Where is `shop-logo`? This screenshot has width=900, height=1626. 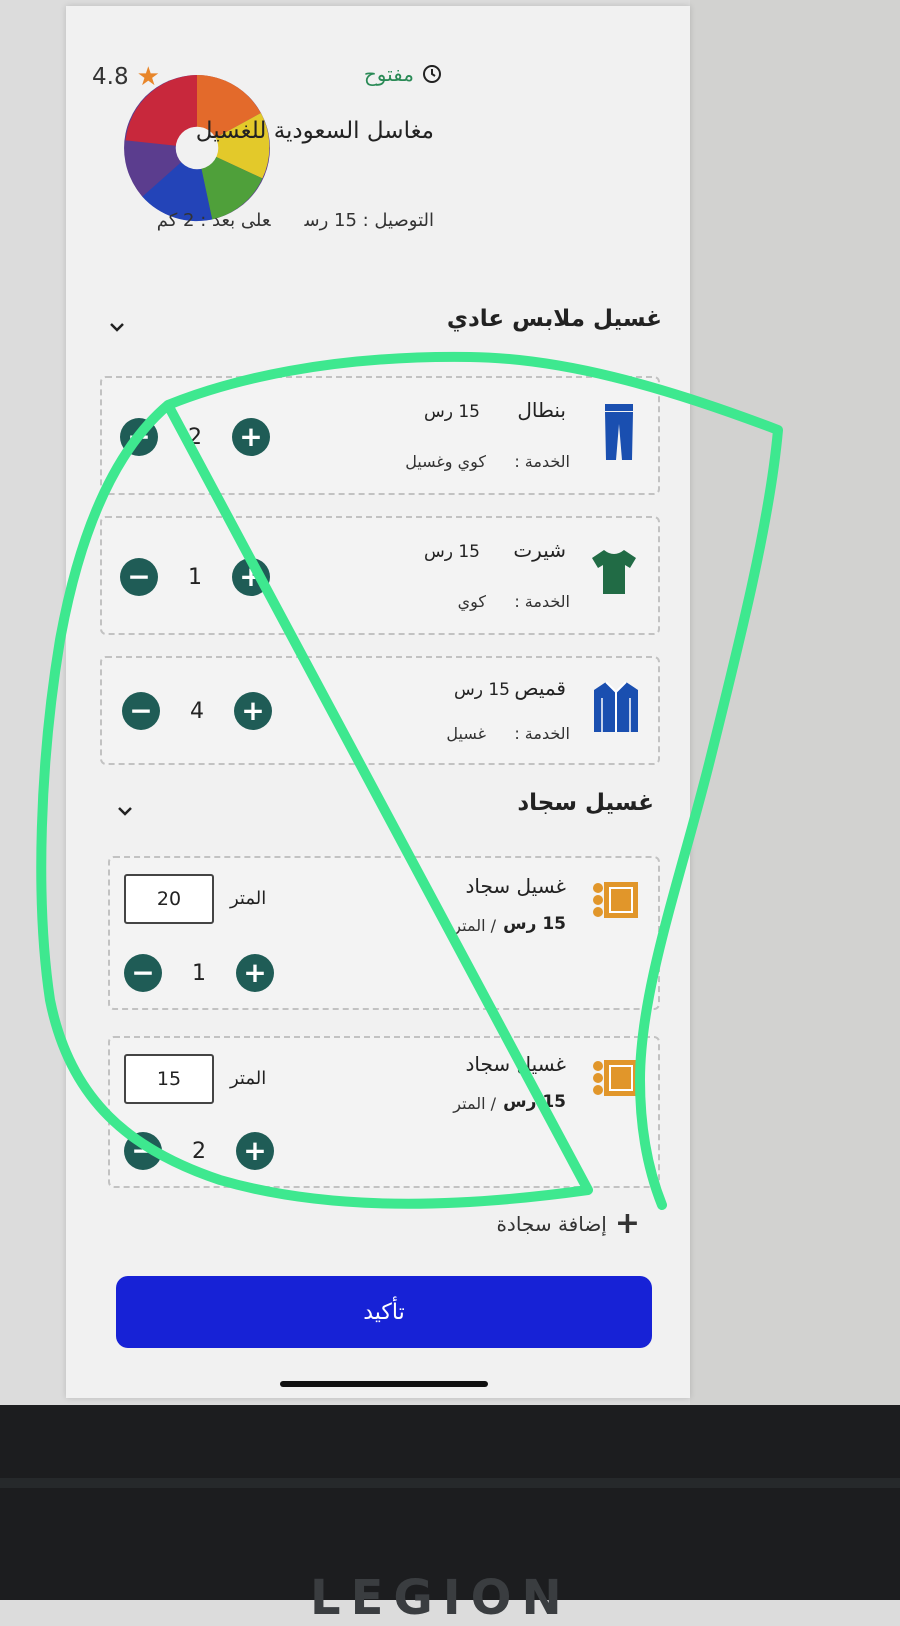
shop-logo is located at coordinates (197, 148).